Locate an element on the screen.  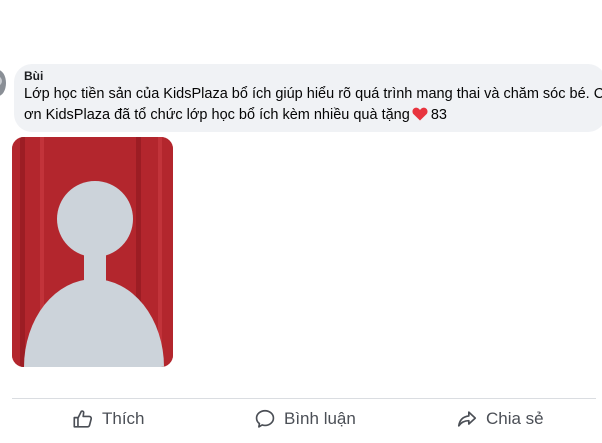
comment-label: Bình luận is located at coordinates (320, 418).